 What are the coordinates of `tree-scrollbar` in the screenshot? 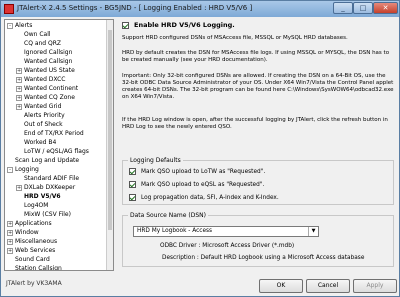 It's located at (109, 145).